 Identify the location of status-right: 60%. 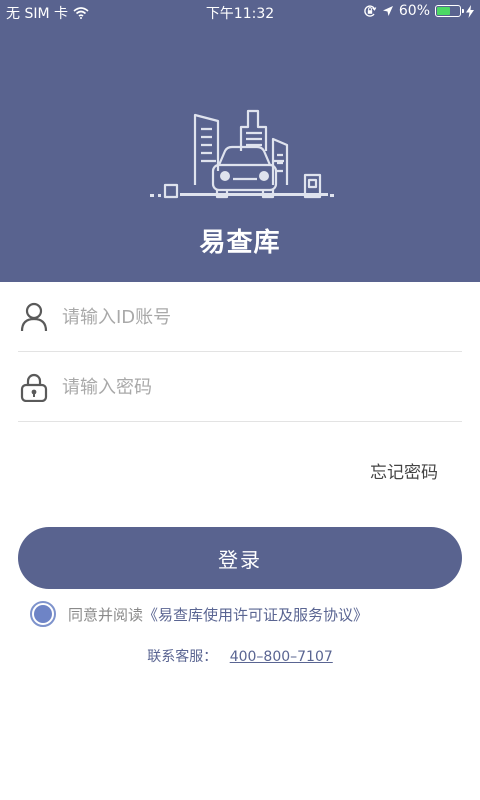
(418, 11).